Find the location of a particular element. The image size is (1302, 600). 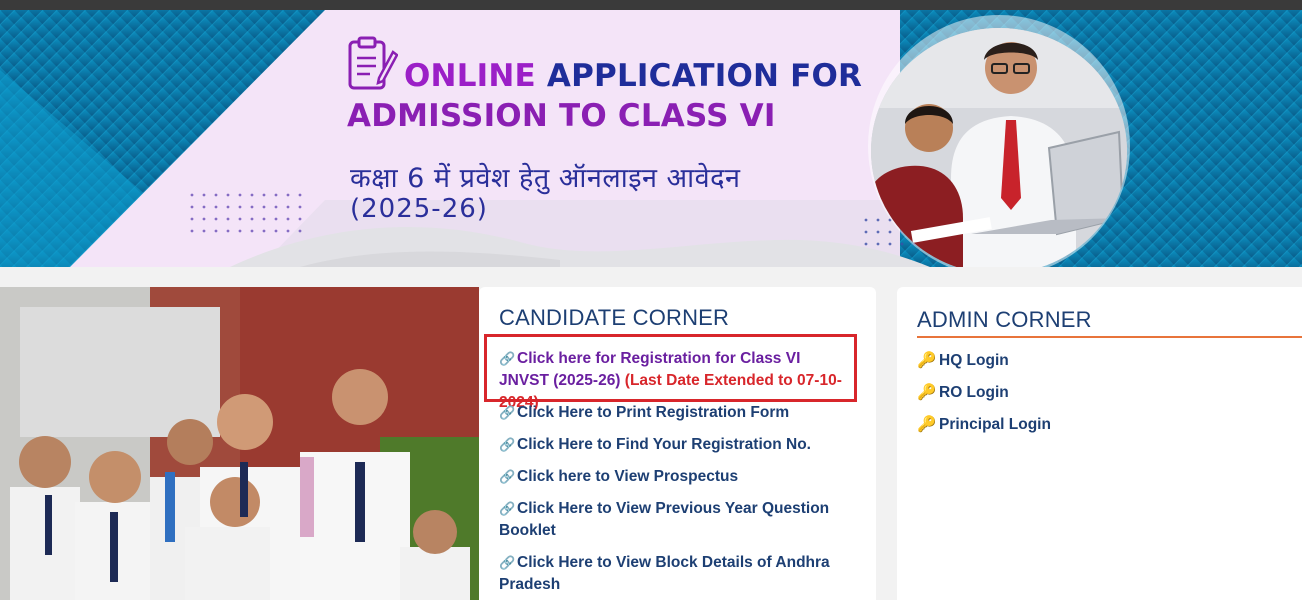

top-bar is located at coordinates (651, 5).